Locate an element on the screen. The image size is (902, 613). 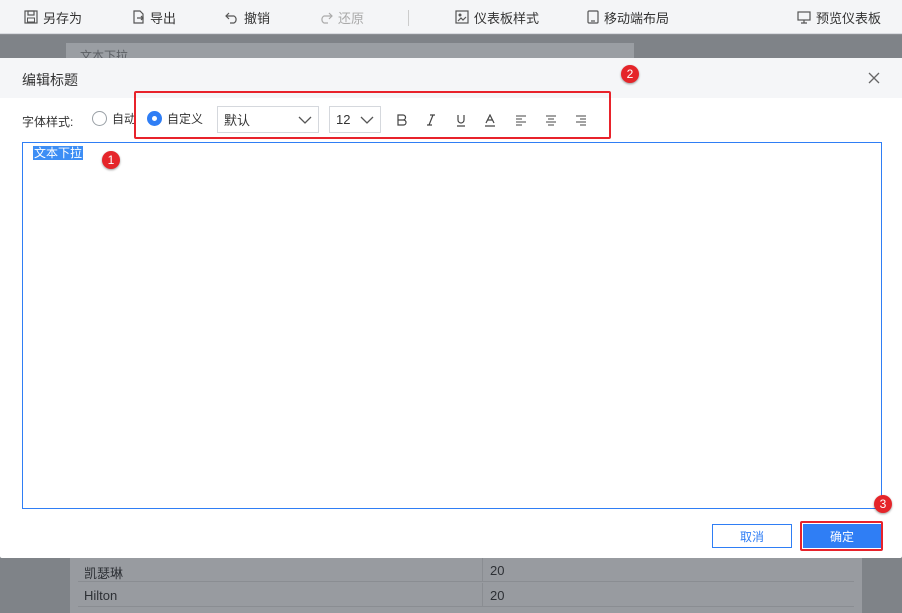
save-icon is located at coordinates (31, 17).